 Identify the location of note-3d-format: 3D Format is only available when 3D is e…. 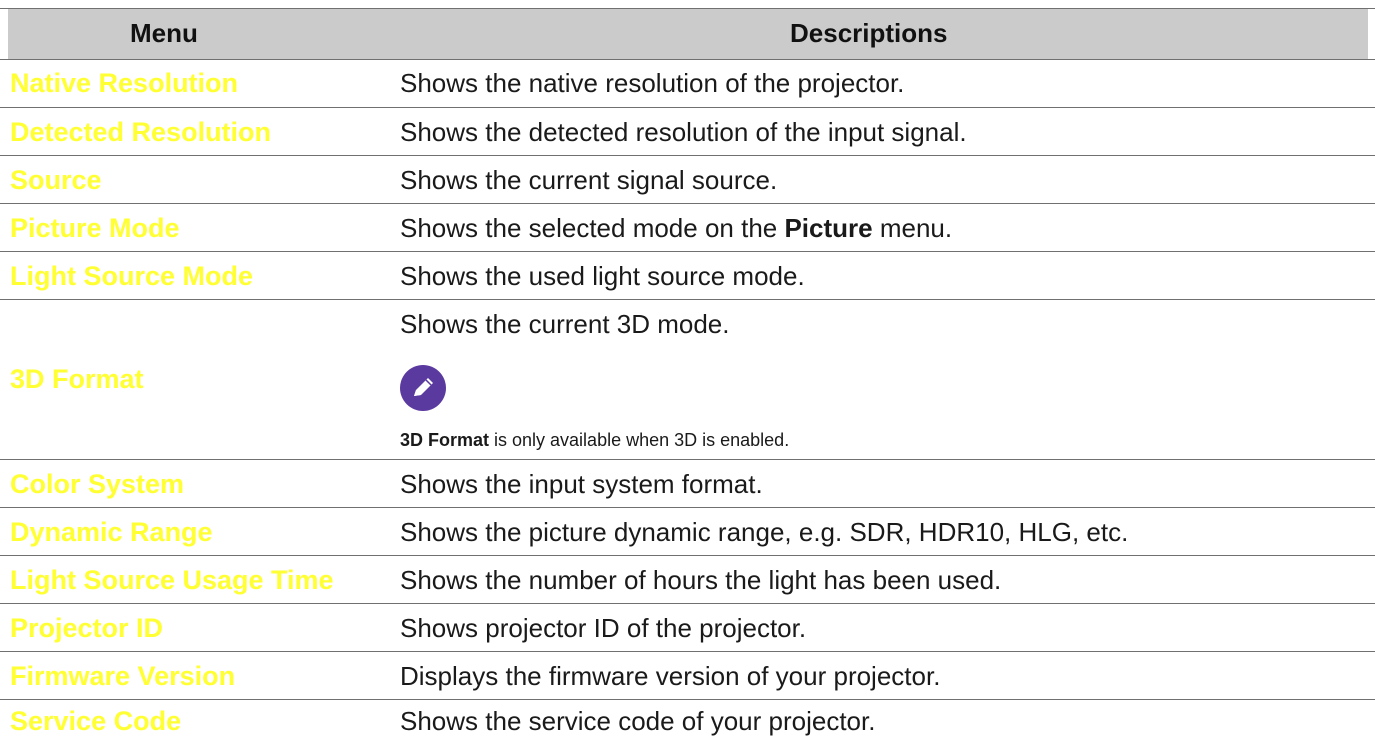
(595, 440).